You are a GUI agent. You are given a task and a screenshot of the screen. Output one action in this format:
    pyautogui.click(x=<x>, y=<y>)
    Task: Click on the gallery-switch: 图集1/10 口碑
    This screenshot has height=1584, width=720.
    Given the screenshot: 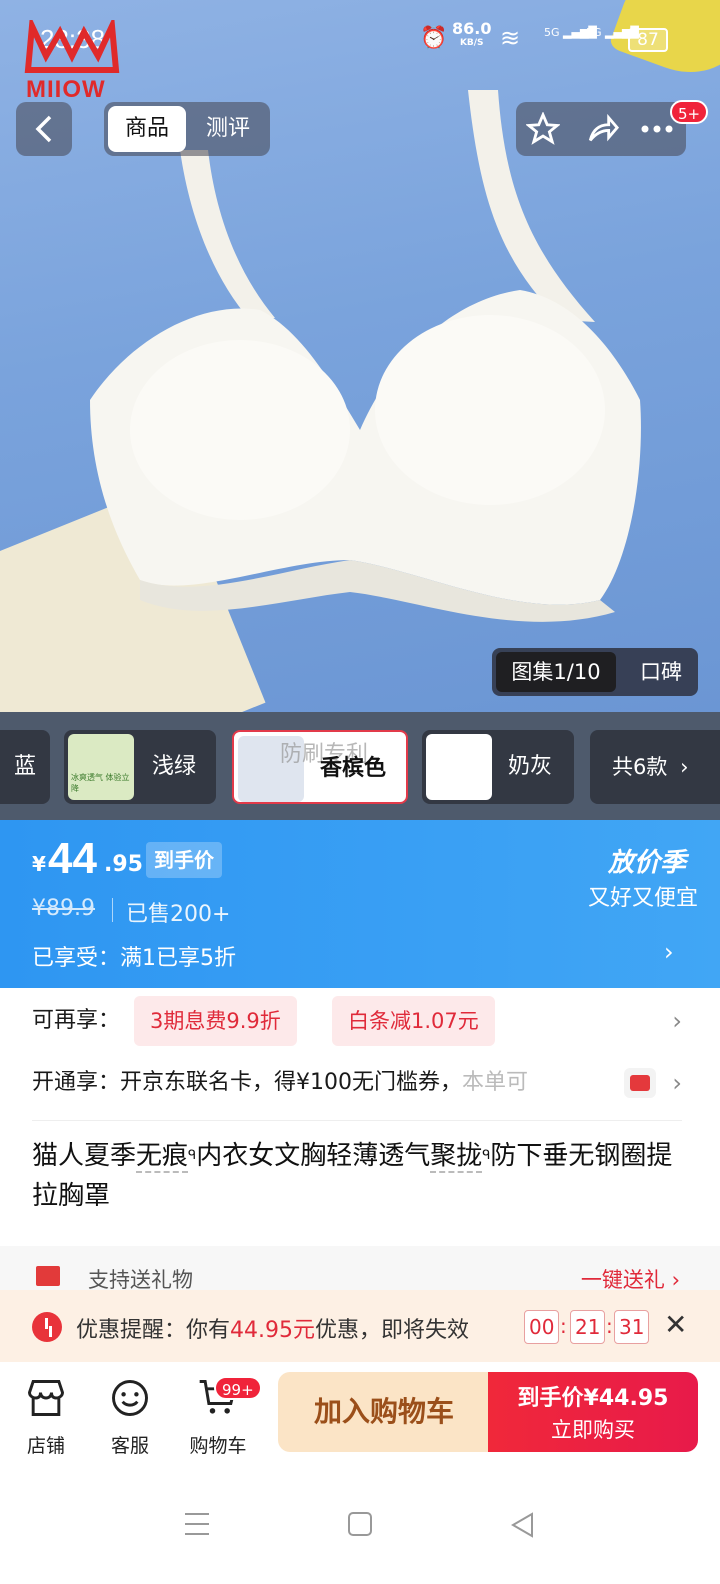 What is the action you would take?
    pyautogui.click(x=595, y=672)
    